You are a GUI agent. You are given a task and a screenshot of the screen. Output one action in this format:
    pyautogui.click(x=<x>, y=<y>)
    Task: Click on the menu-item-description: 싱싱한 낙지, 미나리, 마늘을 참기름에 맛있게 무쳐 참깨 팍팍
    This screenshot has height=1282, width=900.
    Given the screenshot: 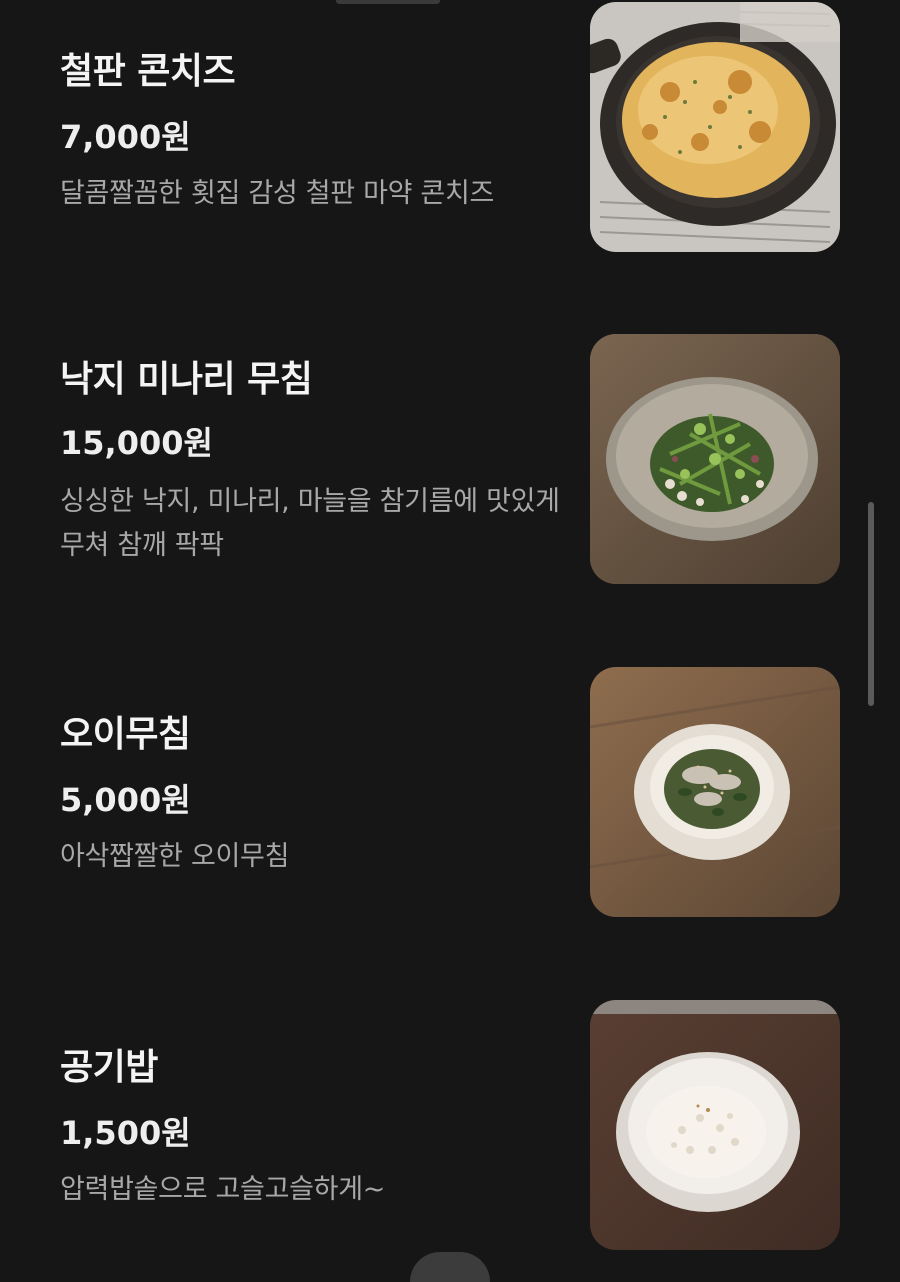 What is the action you would take?
    pyautogui.click(x=310, y=523)
    